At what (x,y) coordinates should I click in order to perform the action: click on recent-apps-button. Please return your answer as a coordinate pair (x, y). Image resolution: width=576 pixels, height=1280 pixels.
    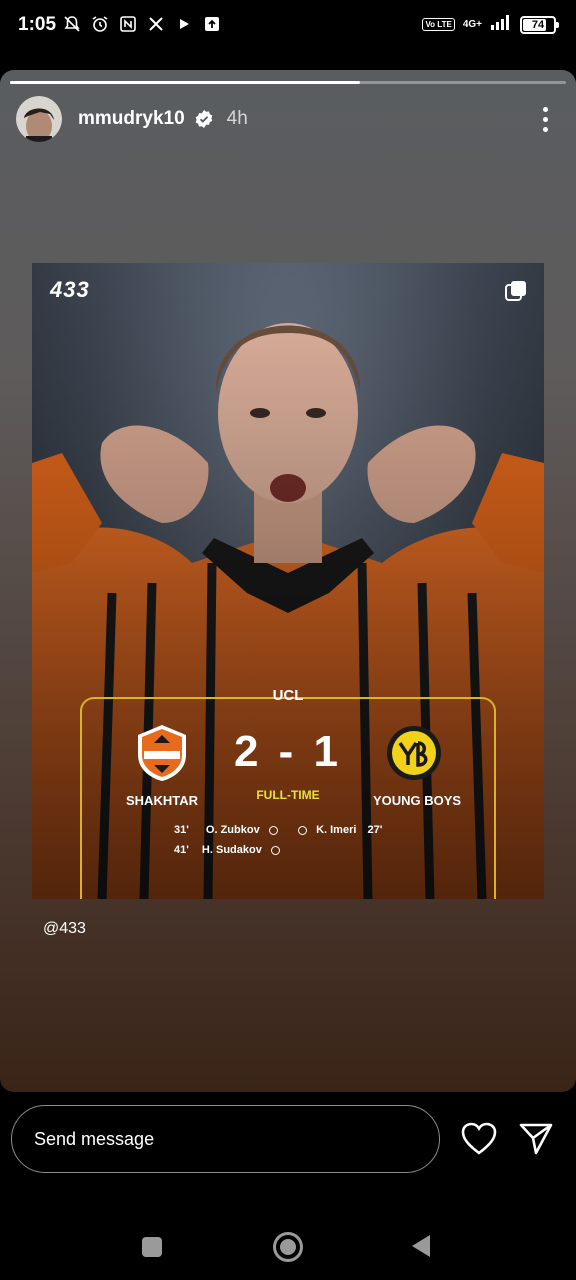
    Looking at the image, I should click on (152, 1247).